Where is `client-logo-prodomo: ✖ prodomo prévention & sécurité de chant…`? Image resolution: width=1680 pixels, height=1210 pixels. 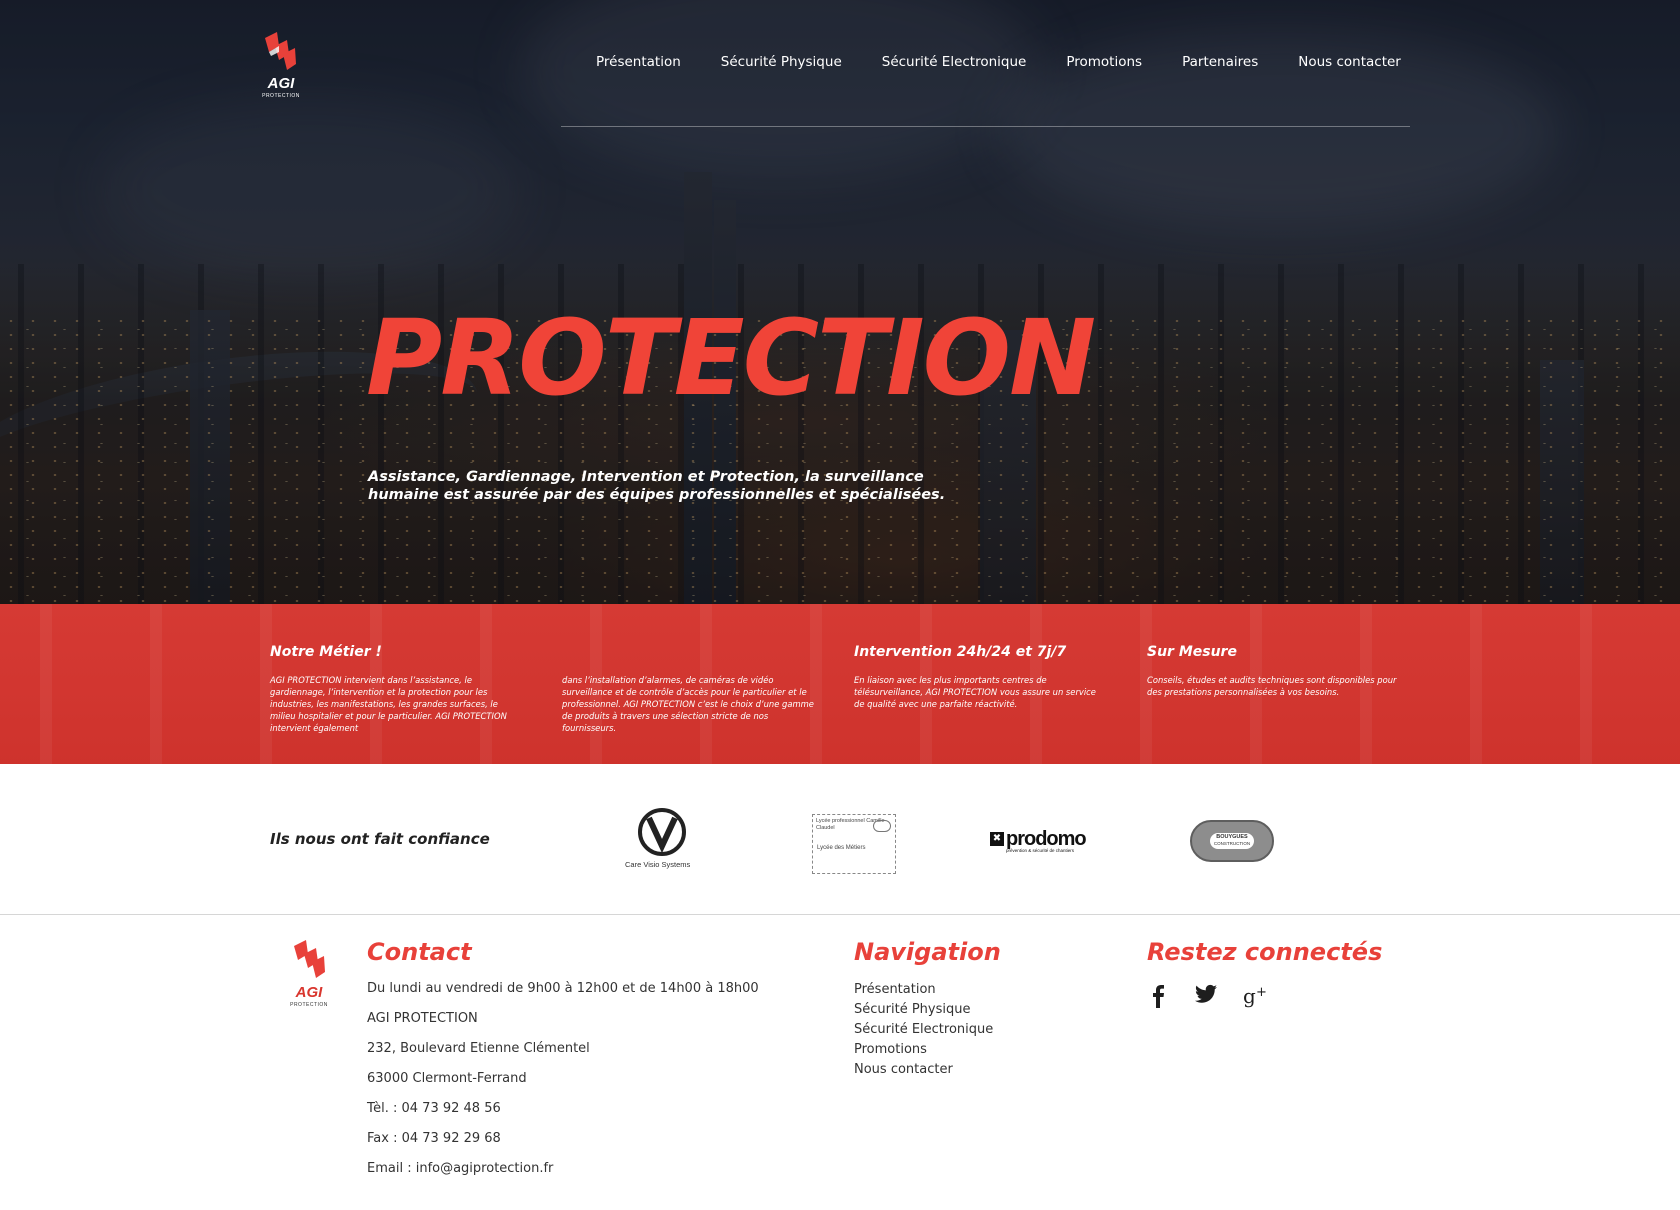 client-logo-prodomo: ✖ prodomo prévention & sécurité de chant… is located at coordinates (1043, 844).